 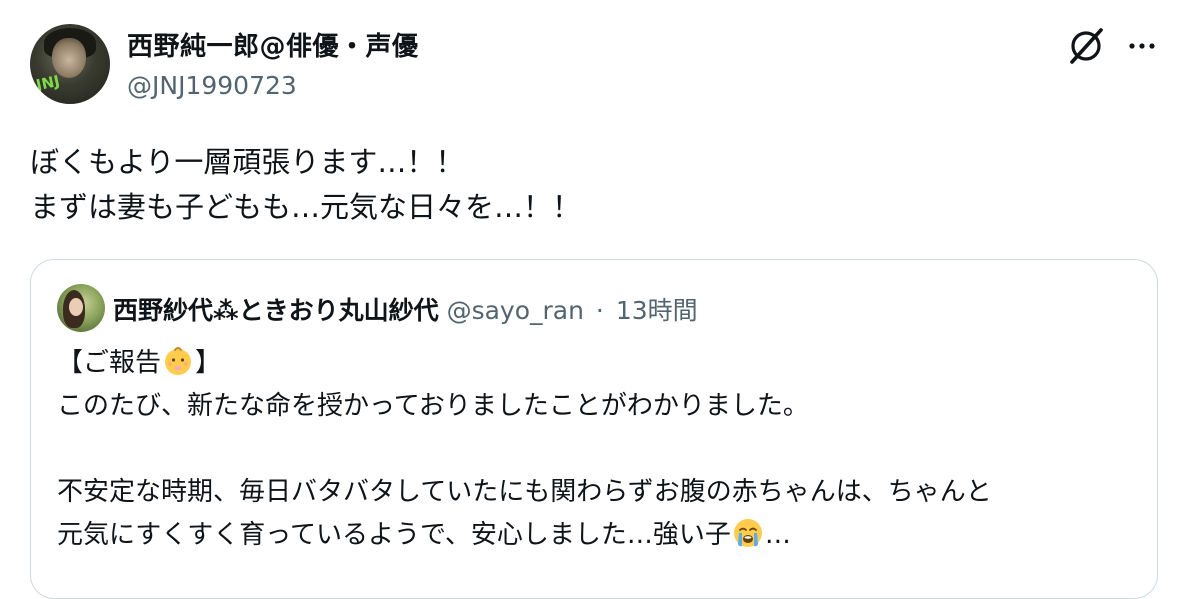 I want to click on quoted-author-avatar, so click(x=81, y=308).